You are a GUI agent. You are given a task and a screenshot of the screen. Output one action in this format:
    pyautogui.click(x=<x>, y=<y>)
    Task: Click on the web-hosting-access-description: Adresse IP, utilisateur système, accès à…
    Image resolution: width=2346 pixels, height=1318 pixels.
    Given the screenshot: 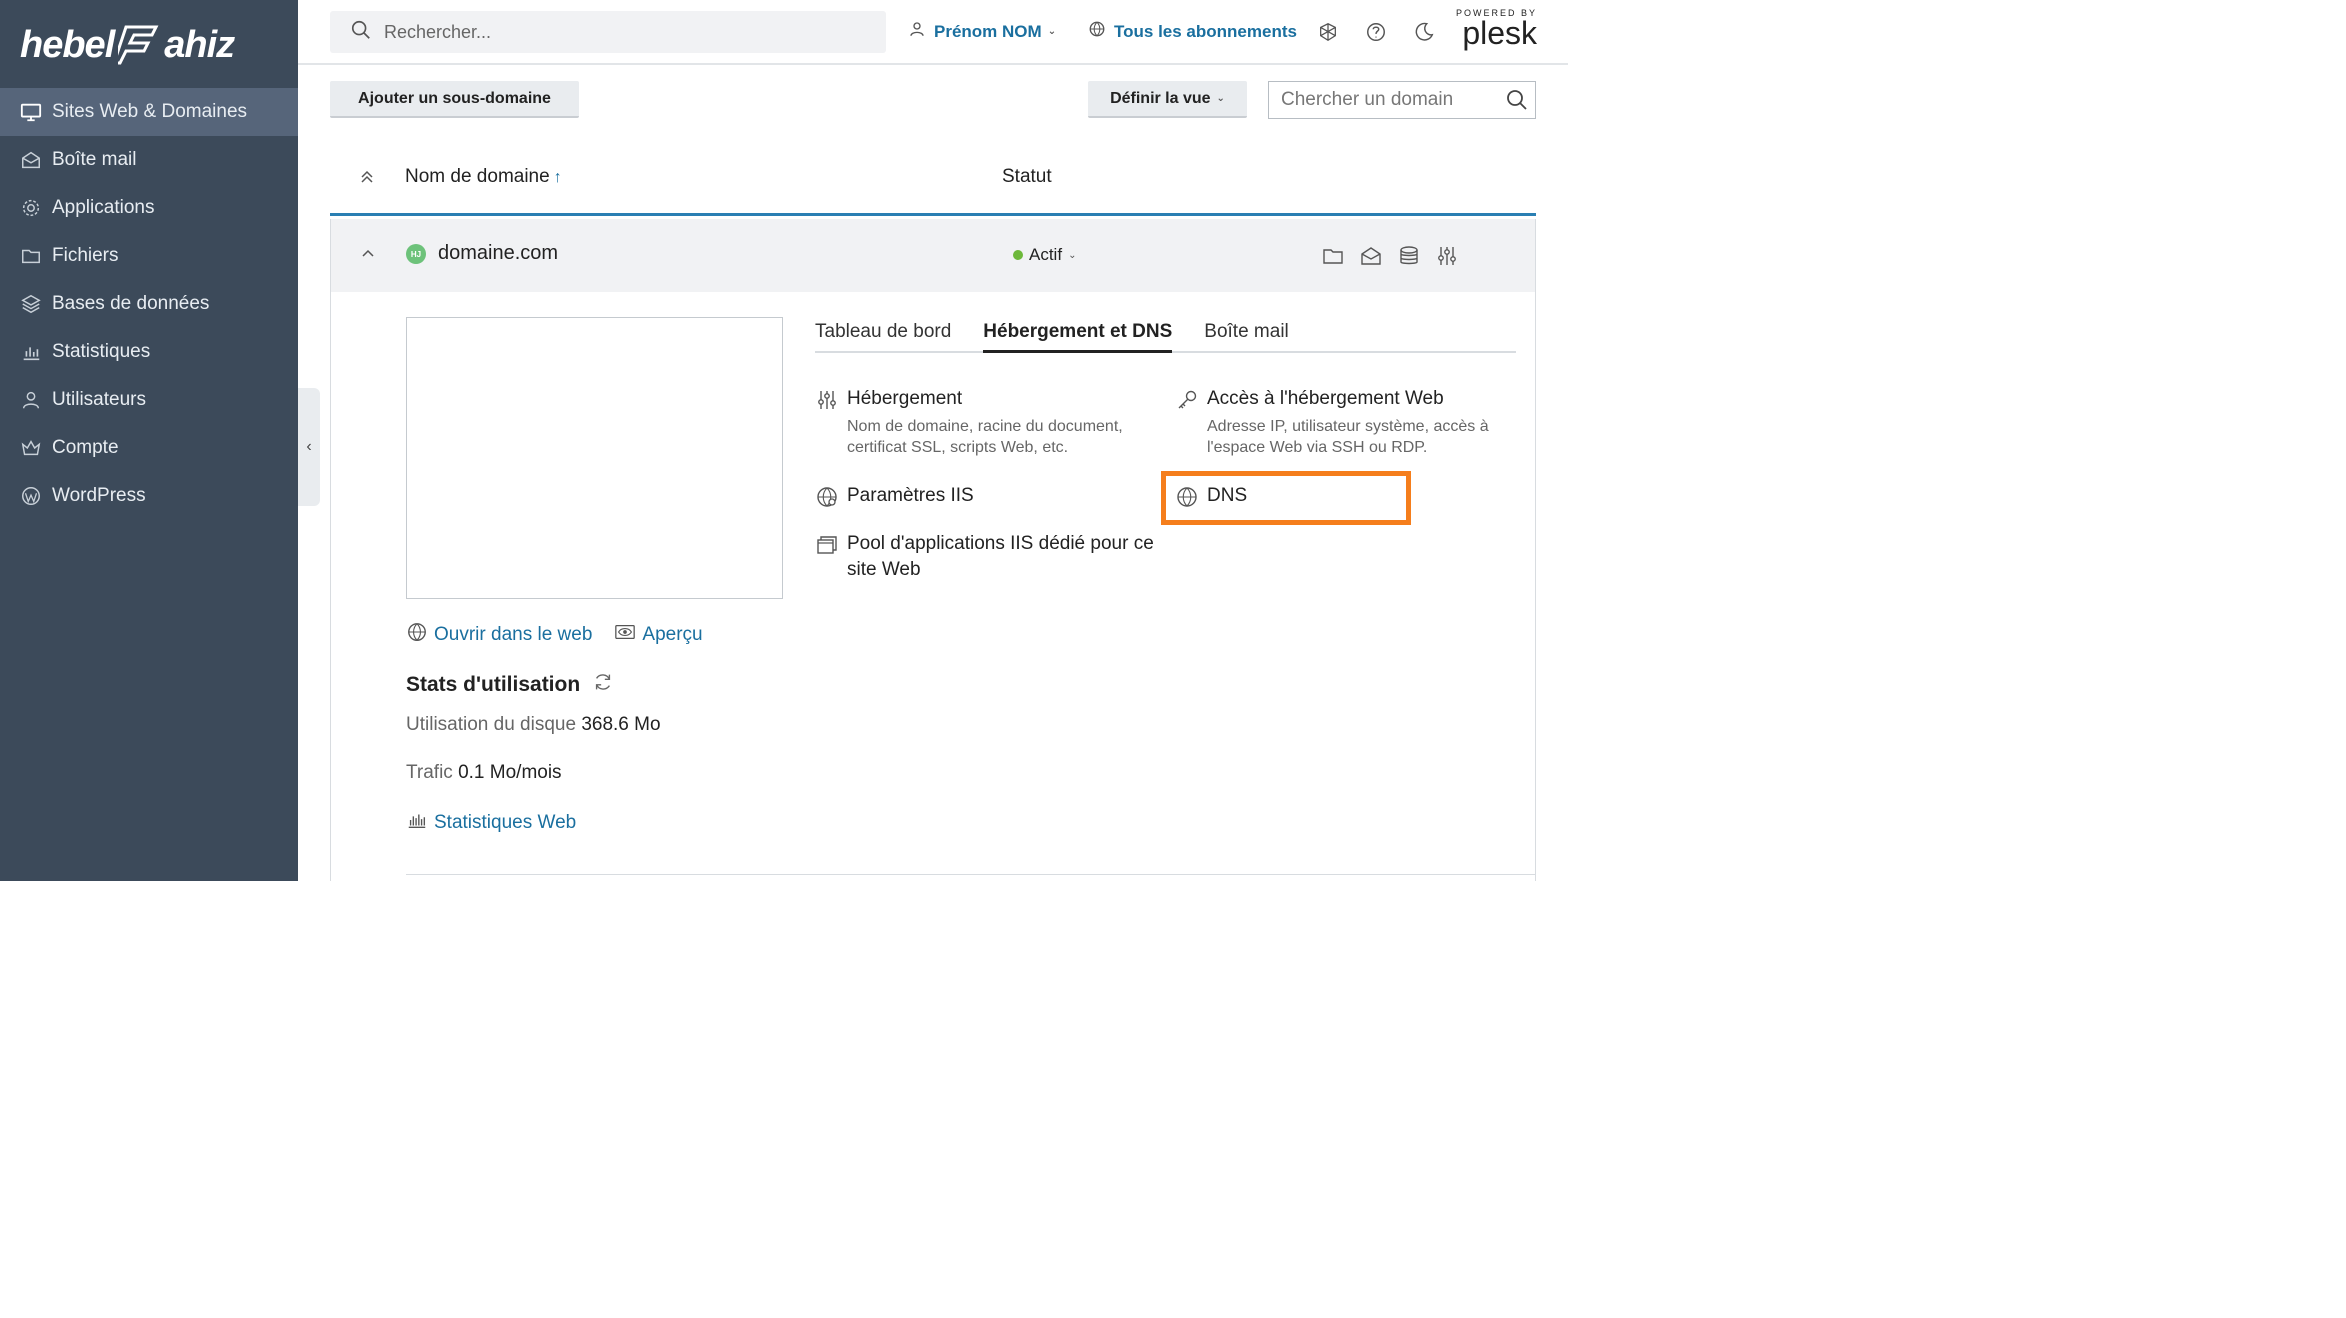 What is the action you would take?
    pyautogui.click(x=1348, y=437)
    